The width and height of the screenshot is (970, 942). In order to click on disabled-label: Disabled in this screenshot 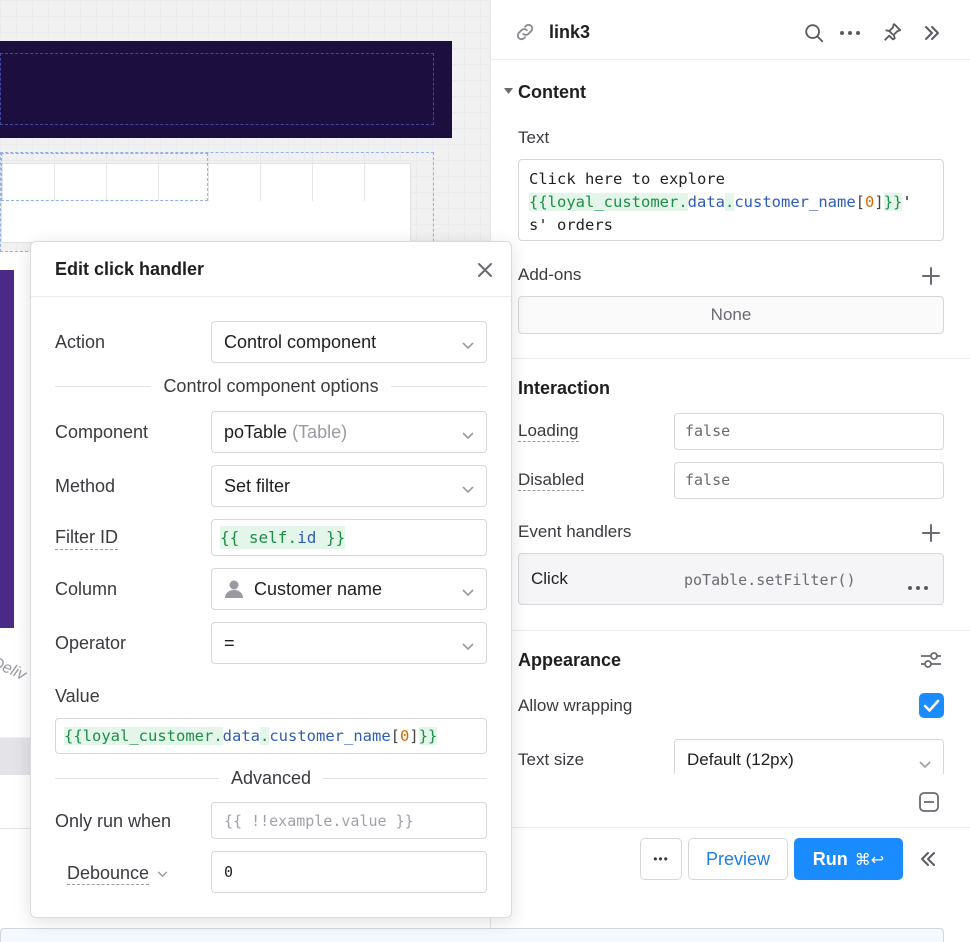, I will do `click(551, 480)`.